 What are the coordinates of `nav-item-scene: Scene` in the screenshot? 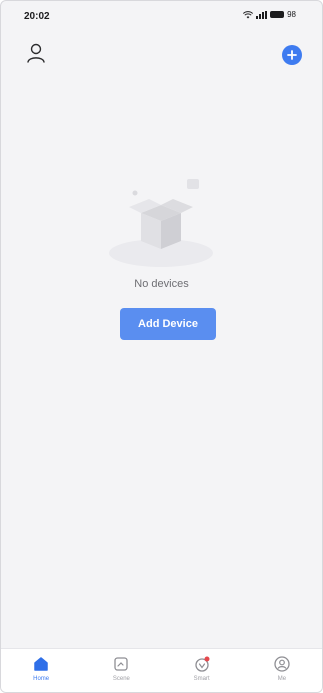 It's located at (121, 668).